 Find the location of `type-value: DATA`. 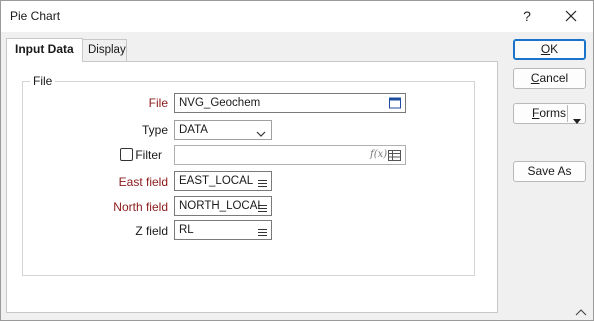

type-value: DATA is located at coordinates (193, 130).